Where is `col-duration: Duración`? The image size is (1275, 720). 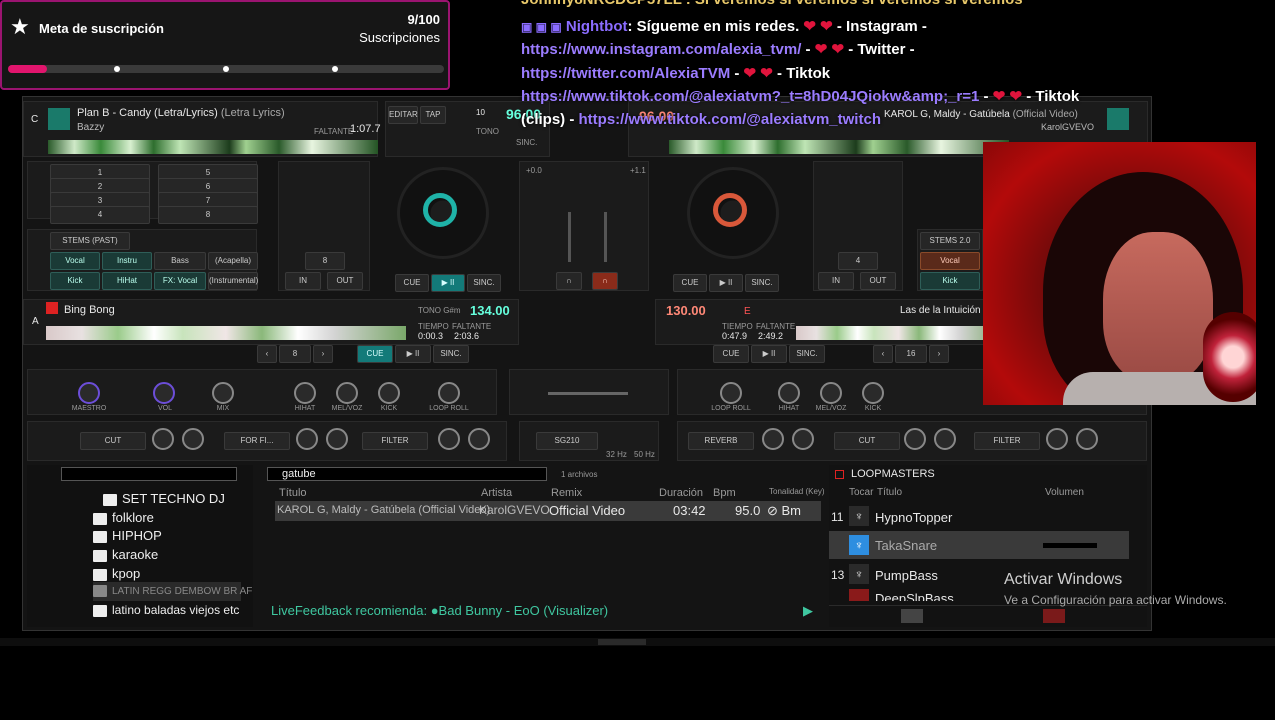
col-duration: Duración is located at coordinates (681, 493).